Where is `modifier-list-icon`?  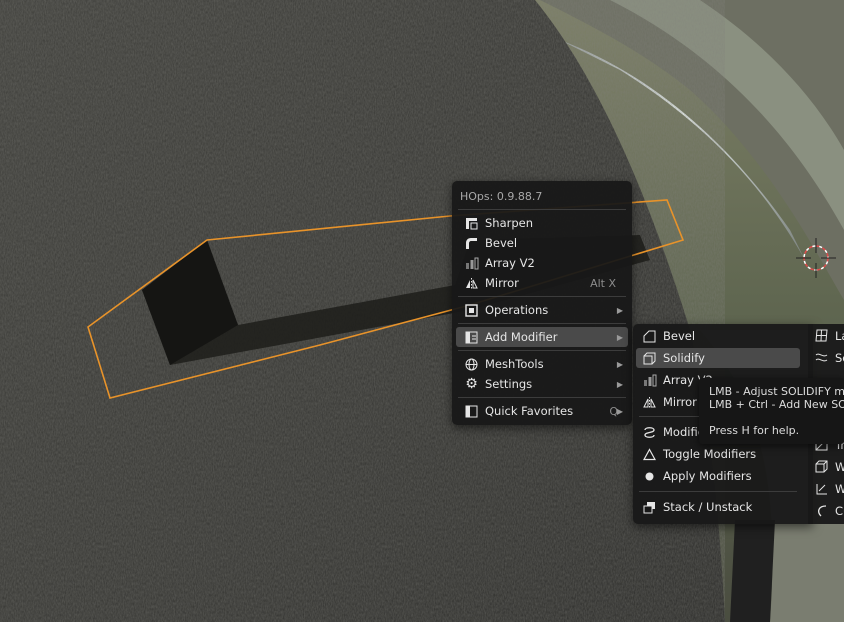 modifier-list-icon is located at coordinates (649, 432).